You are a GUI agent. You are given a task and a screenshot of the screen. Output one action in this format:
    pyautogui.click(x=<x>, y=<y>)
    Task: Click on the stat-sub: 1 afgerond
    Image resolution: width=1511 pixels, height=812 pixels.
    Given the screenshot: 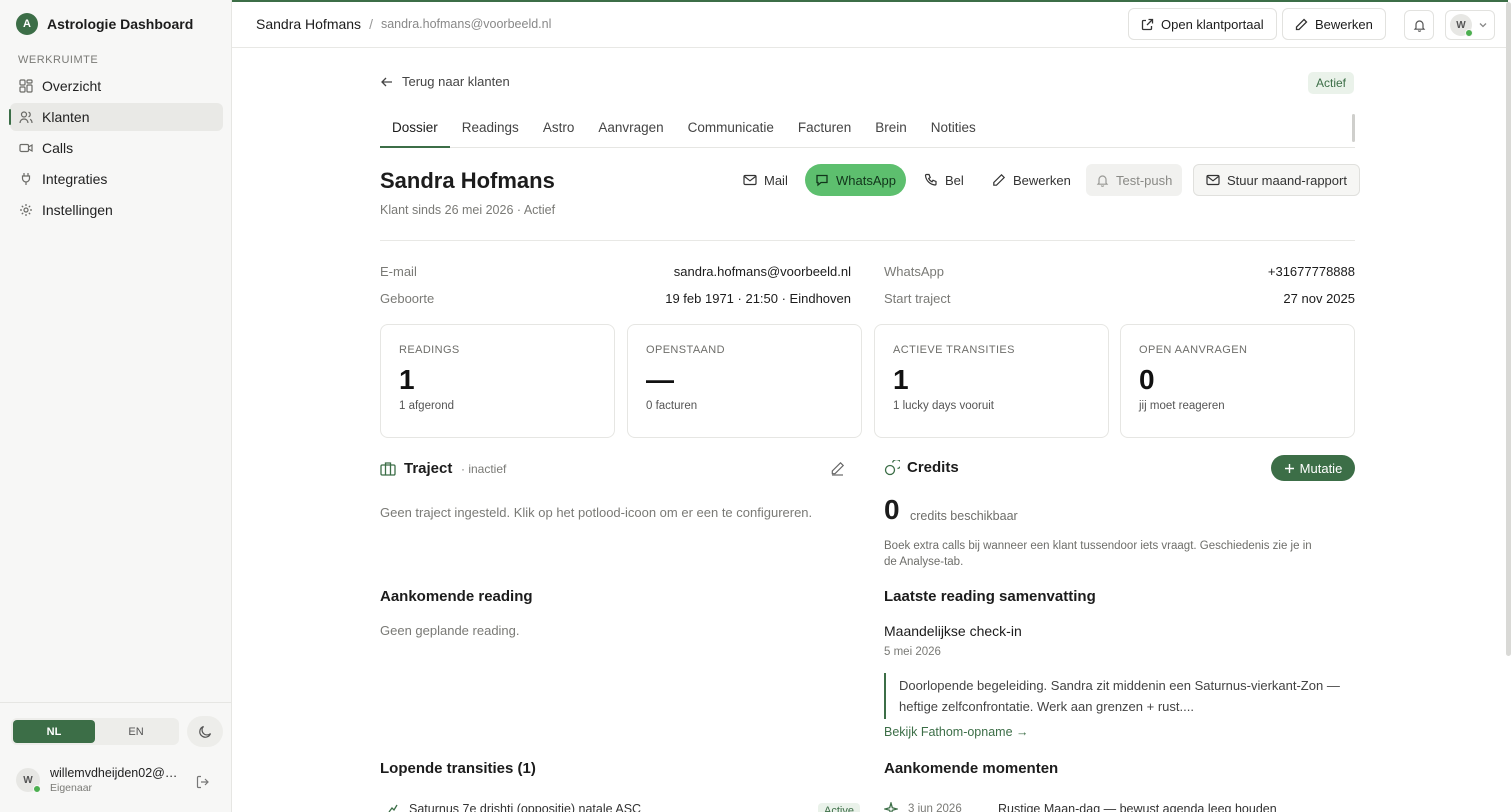 What is the action you would take?
    pyautogui.click(x=426, y=406)
    